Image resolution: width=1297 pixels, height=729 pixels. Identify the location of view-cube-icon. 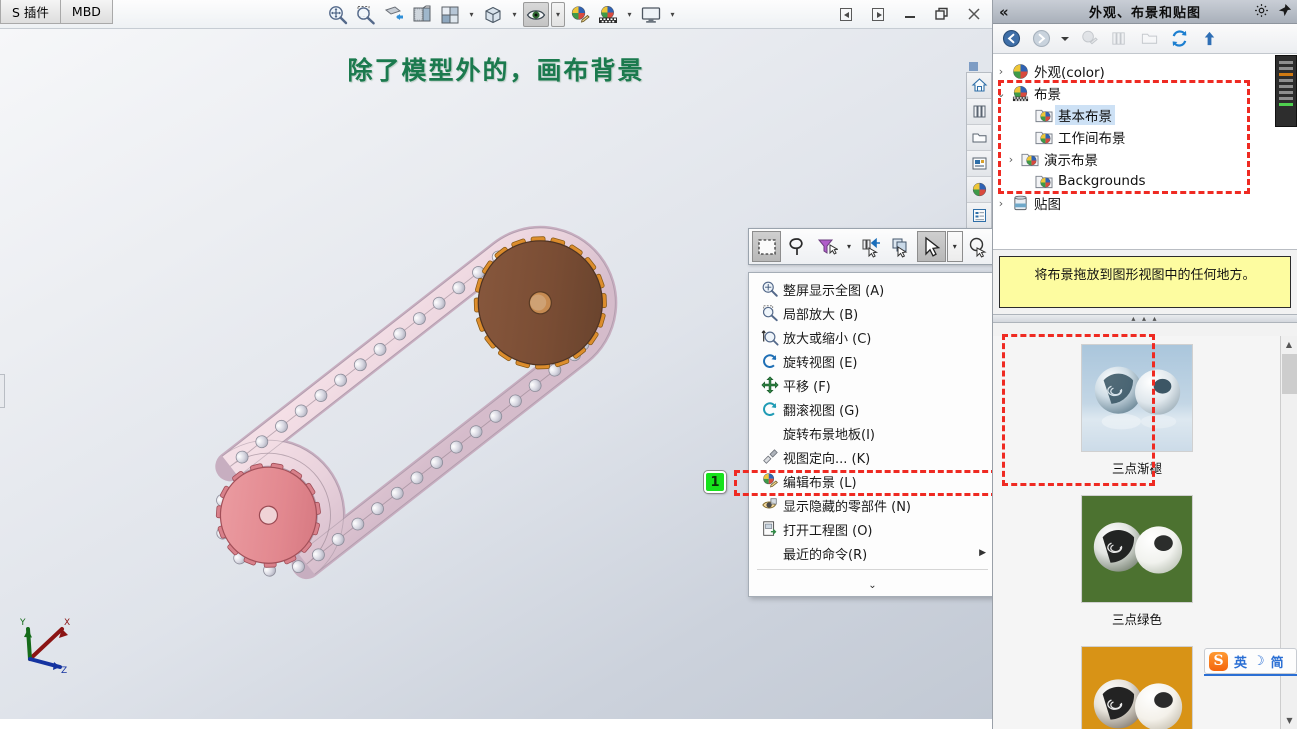
(493, 14).